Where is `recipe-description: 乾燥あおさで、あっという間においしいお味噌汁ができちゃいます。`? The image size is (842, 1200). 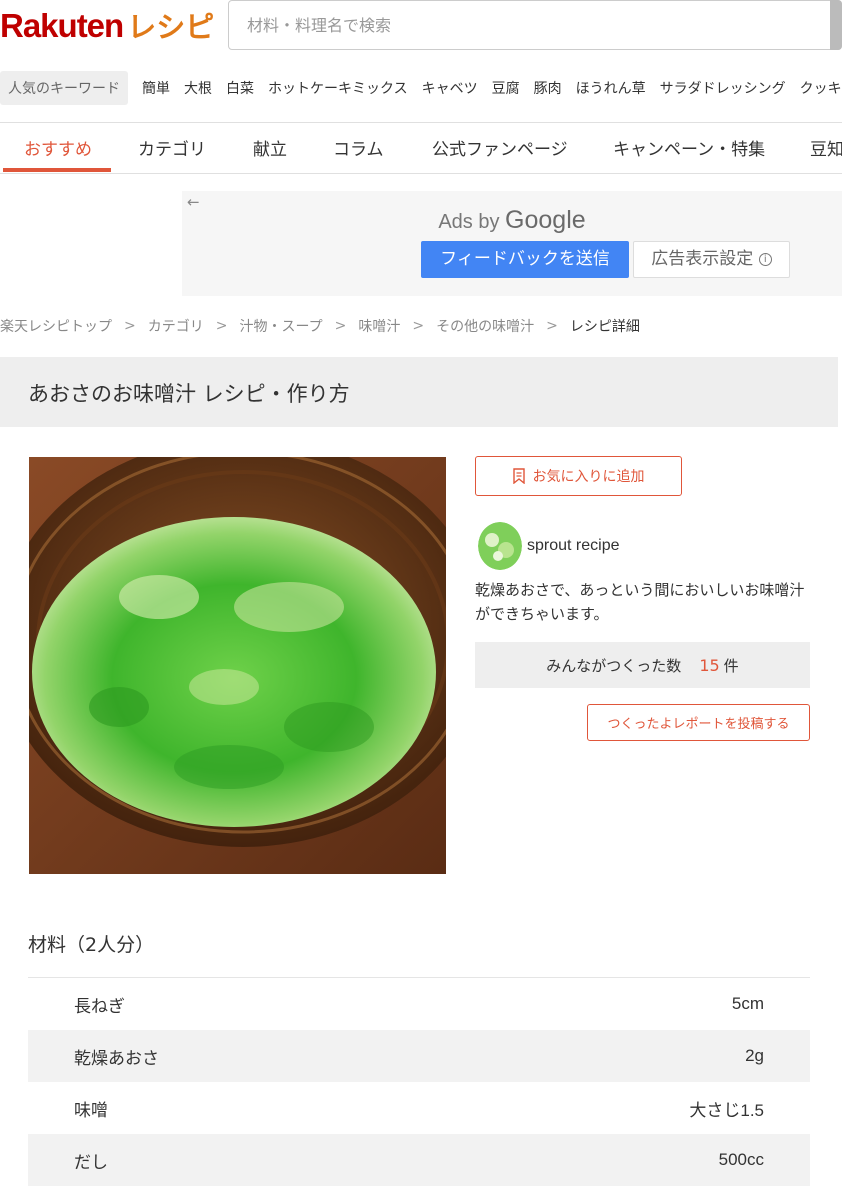
recipe-description: 乾燥あおさで、あっという間においしいお味噌汁ができちゃいます。 is located at coordinates (640, 602).